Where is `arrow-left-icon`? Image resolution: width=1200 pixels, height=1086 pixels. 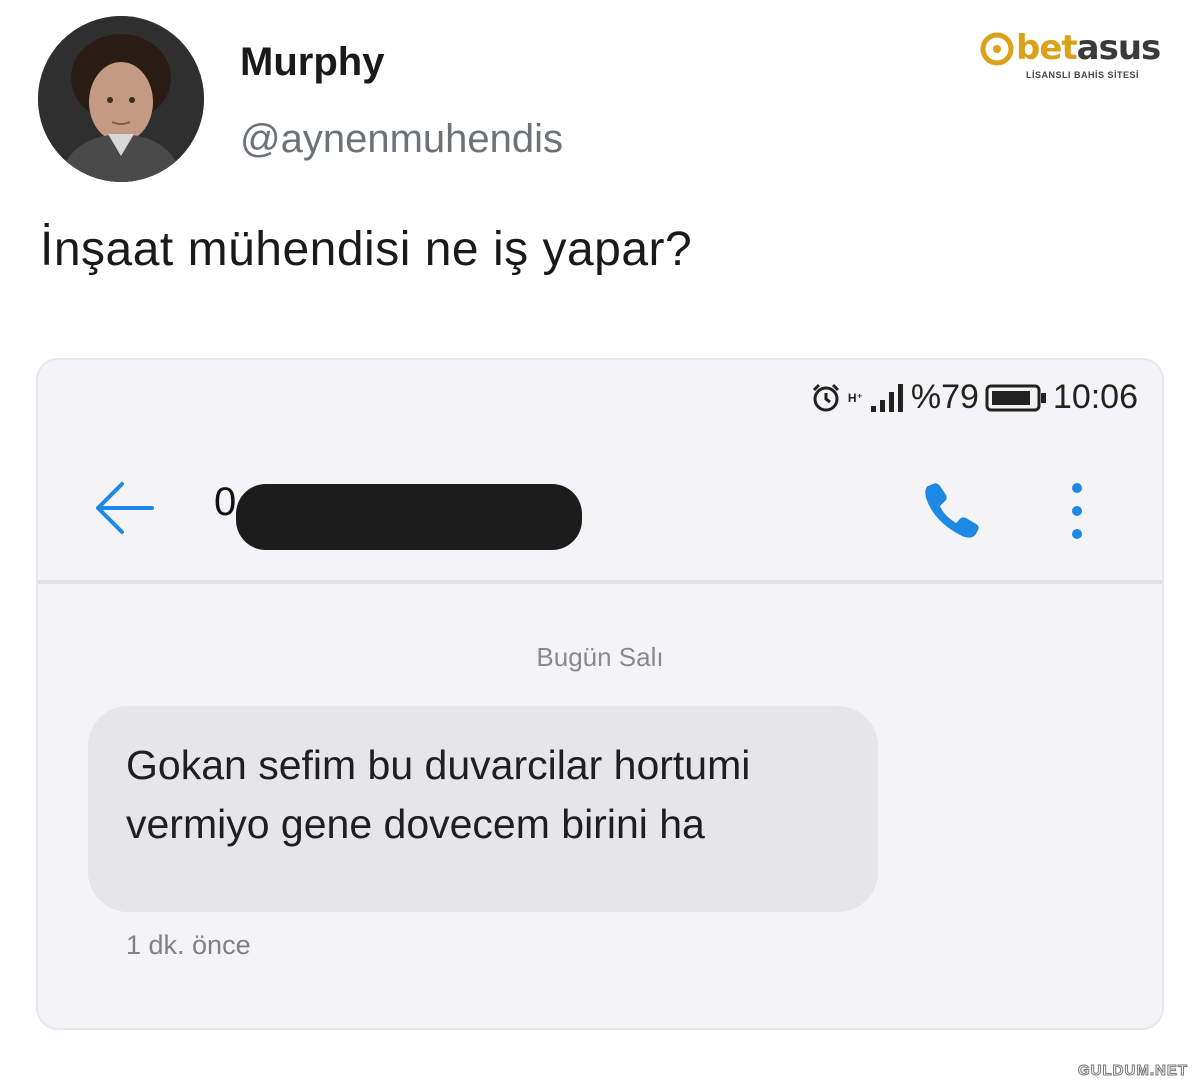
arrow-left-icon is located at coordinates (125, 508).